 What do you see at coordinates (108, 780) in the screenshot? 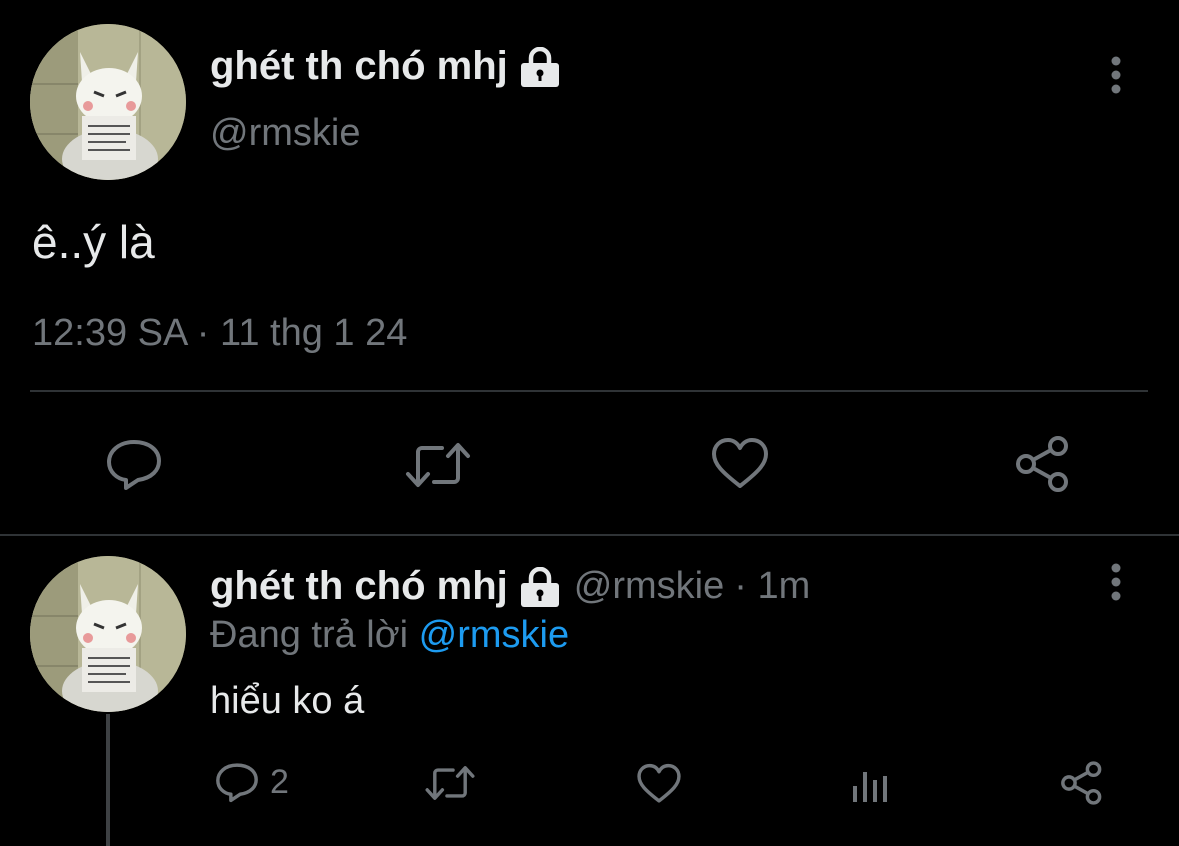
I see `thread-line` at bounding box center [108, 780].